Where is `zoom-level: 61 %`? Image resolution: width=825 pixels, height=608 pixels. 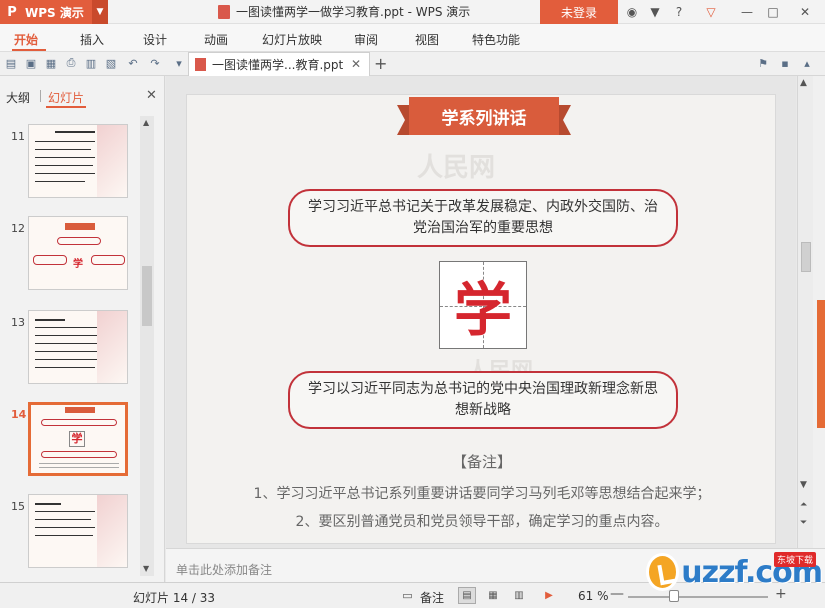
zoom-level: 61 % is located at coordinates (593, 596).